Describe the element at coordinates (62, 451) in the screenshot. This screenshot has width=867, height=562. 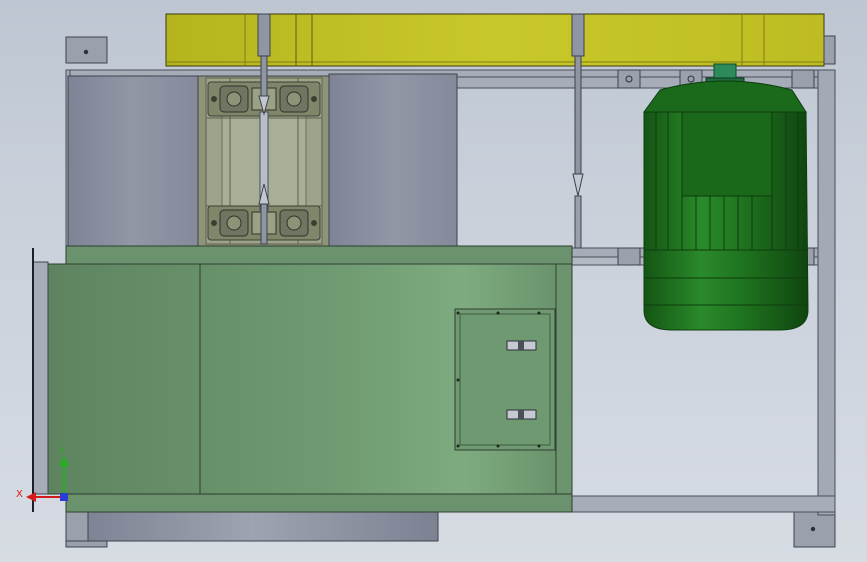
I see `y-axis-label: Y` at that location.